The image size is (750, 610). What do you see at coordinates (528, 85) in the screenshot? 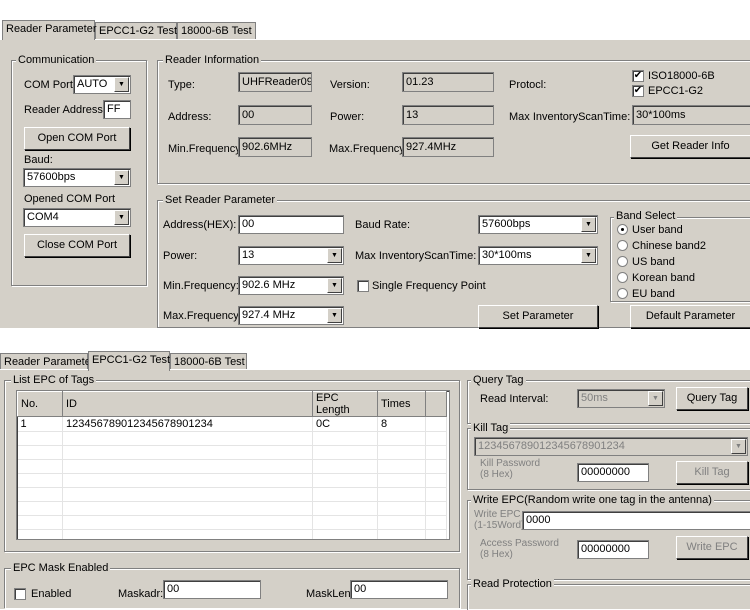
I see `protocol-label: Protocl:` at bounding box center [528, 85].